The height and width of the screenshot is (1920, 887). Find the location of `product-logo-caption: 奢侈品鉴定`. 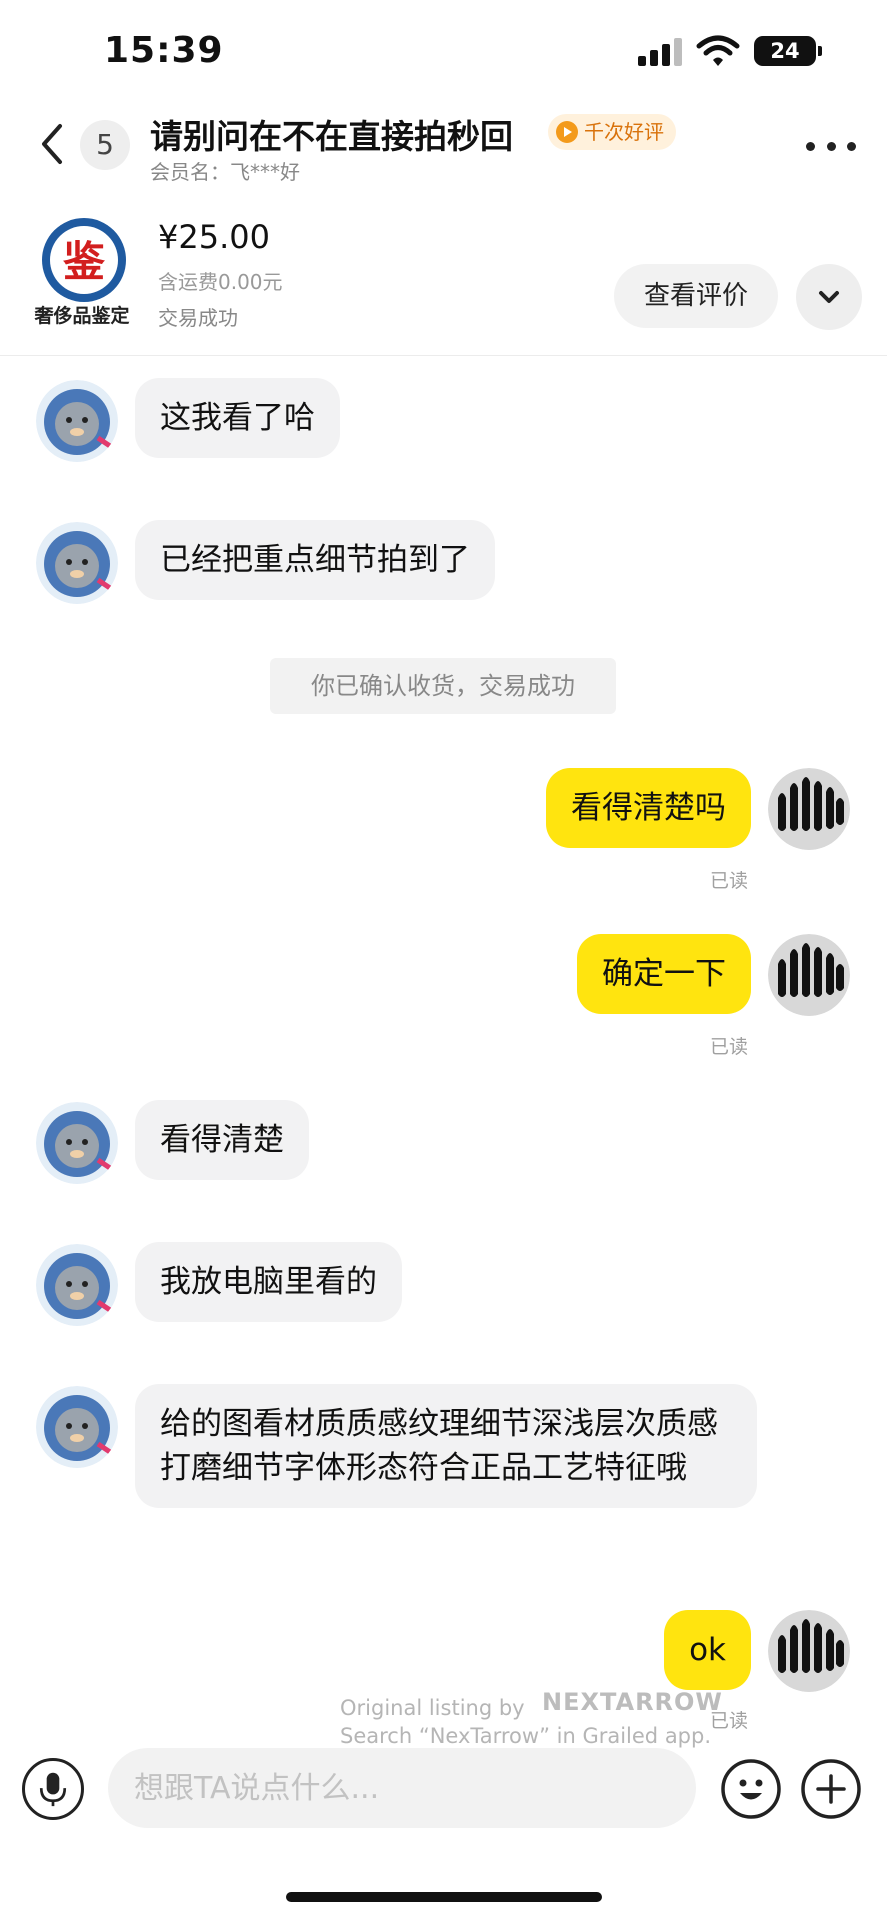

product-logo-caption: 奢侈品鉴定 is located at coordinates (81, 315).